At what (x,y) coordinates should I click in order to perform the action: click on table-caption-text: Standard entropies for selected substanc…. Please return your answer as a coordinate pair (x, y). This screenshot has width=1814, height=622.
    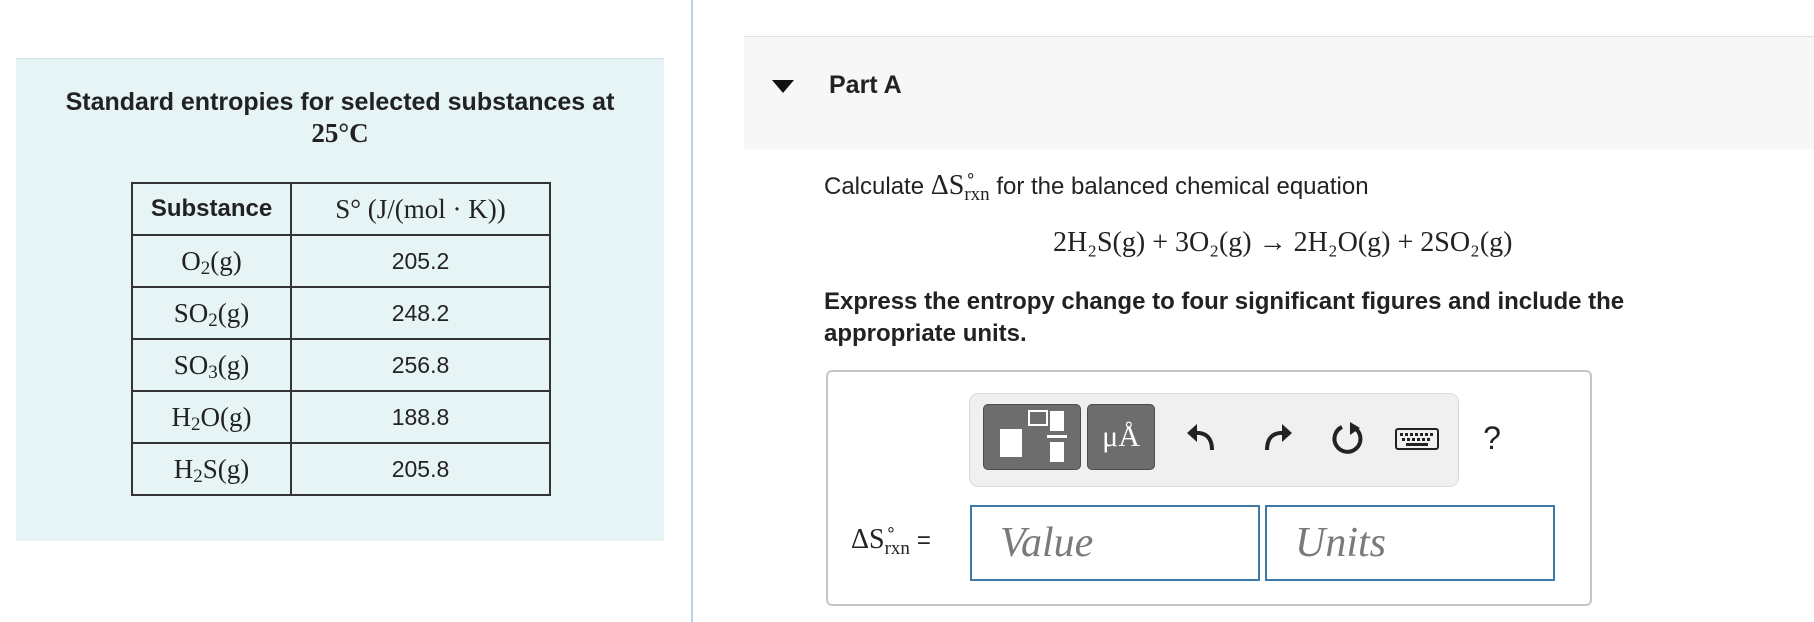
    Looking at the image, I should click on (340, 102).